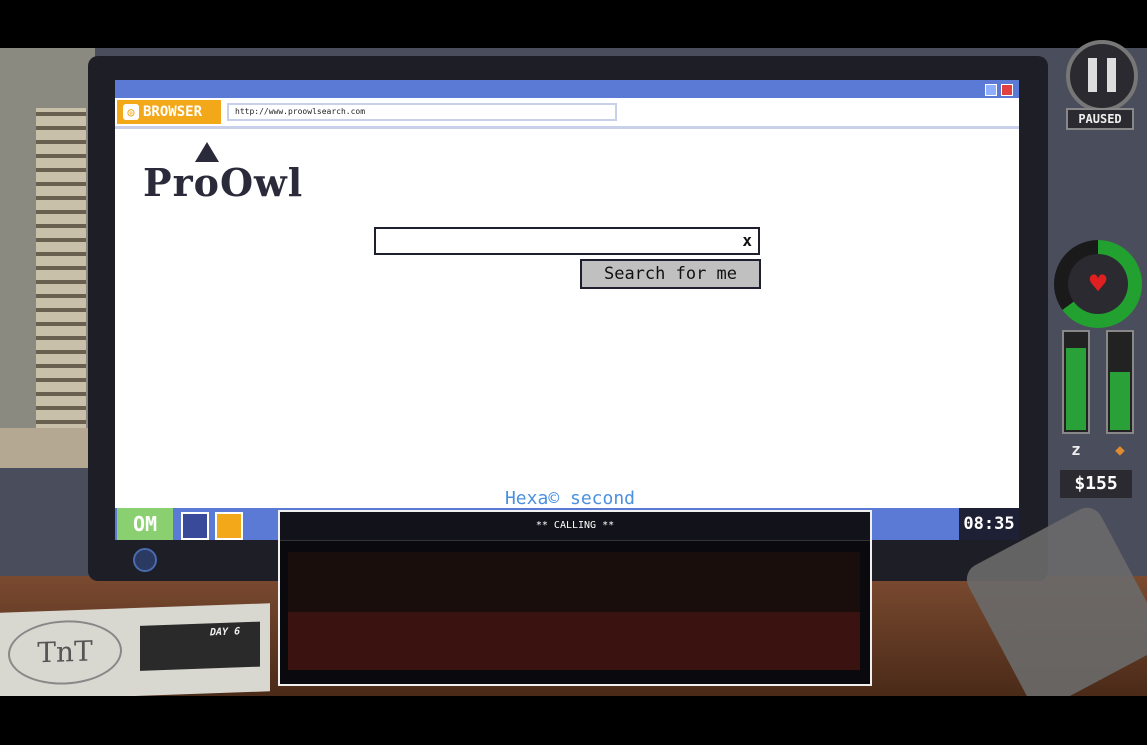 This screenshot has height=745, width=1147. I want to click on drumstick-icon: ◆, so click(1120, 449).